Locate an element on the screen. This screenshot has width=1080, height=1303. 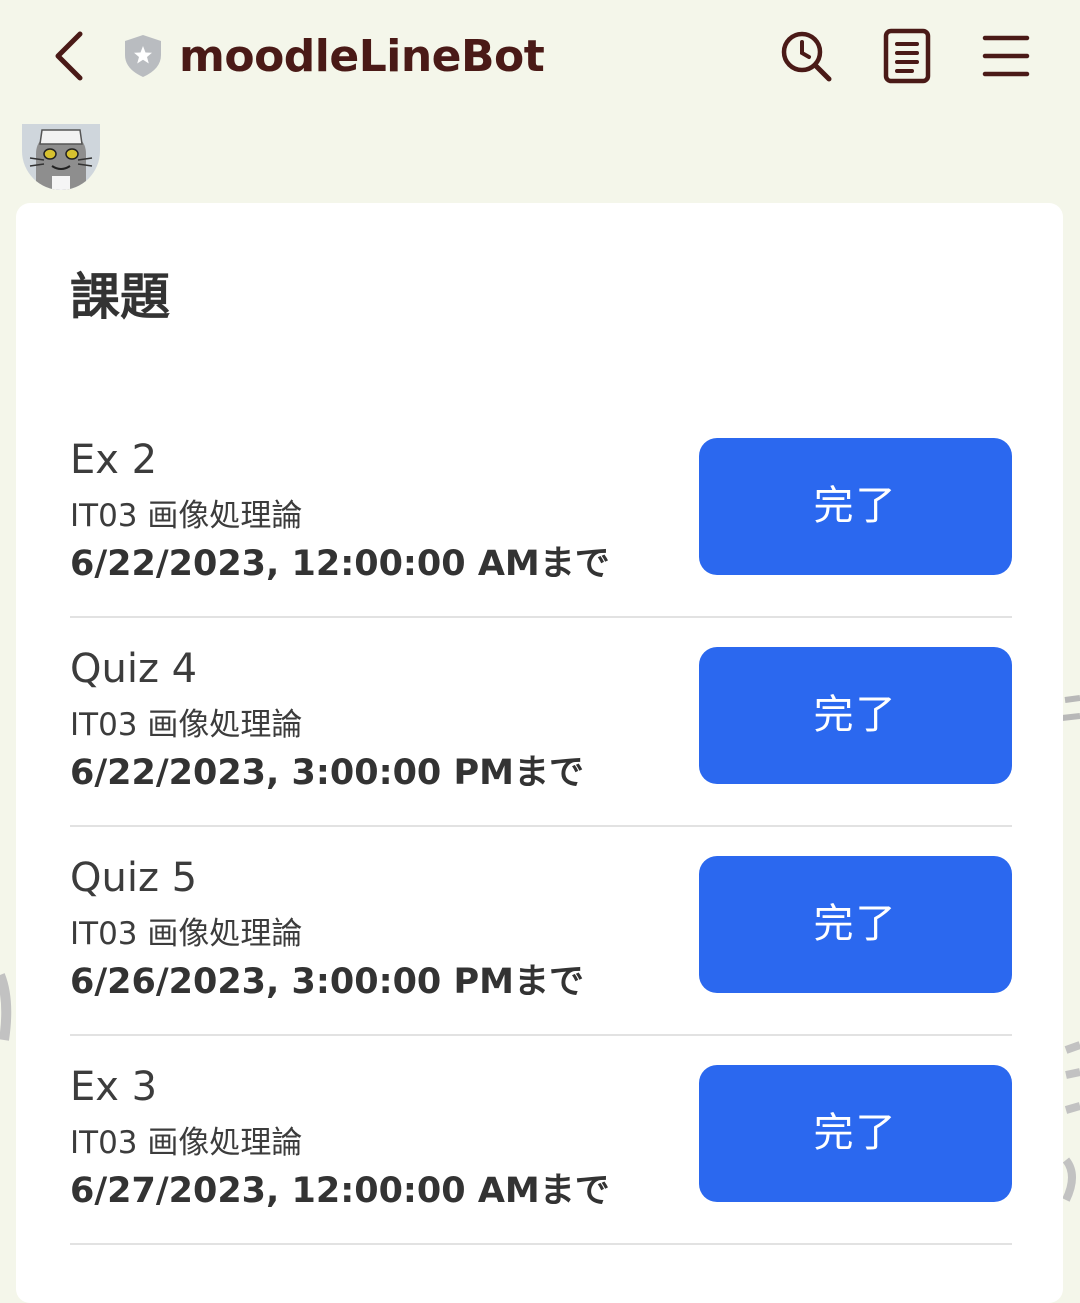
chat-header: moodleLineBot is located at coordinates (540, 57).